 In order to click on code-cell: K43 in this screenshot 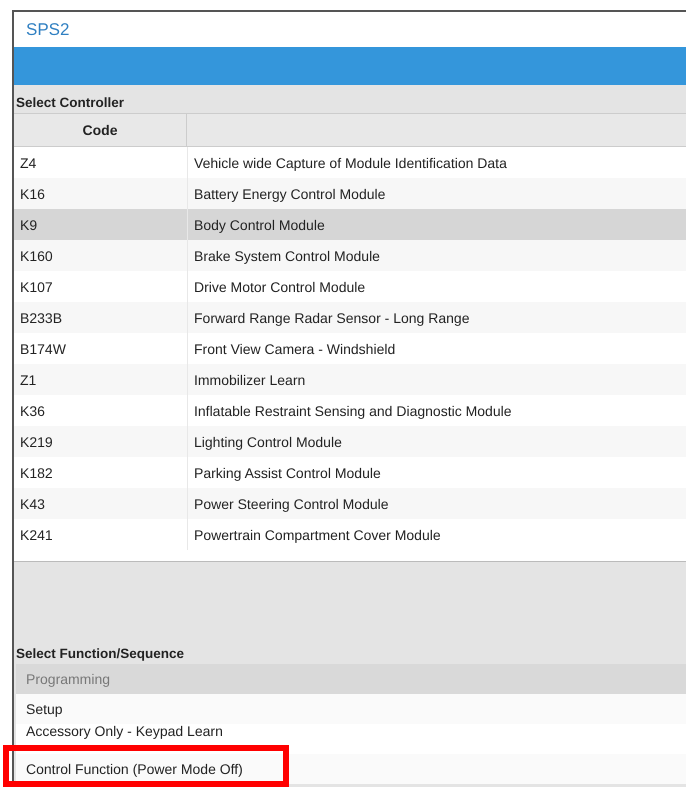, I will do `click(32, 504)`.